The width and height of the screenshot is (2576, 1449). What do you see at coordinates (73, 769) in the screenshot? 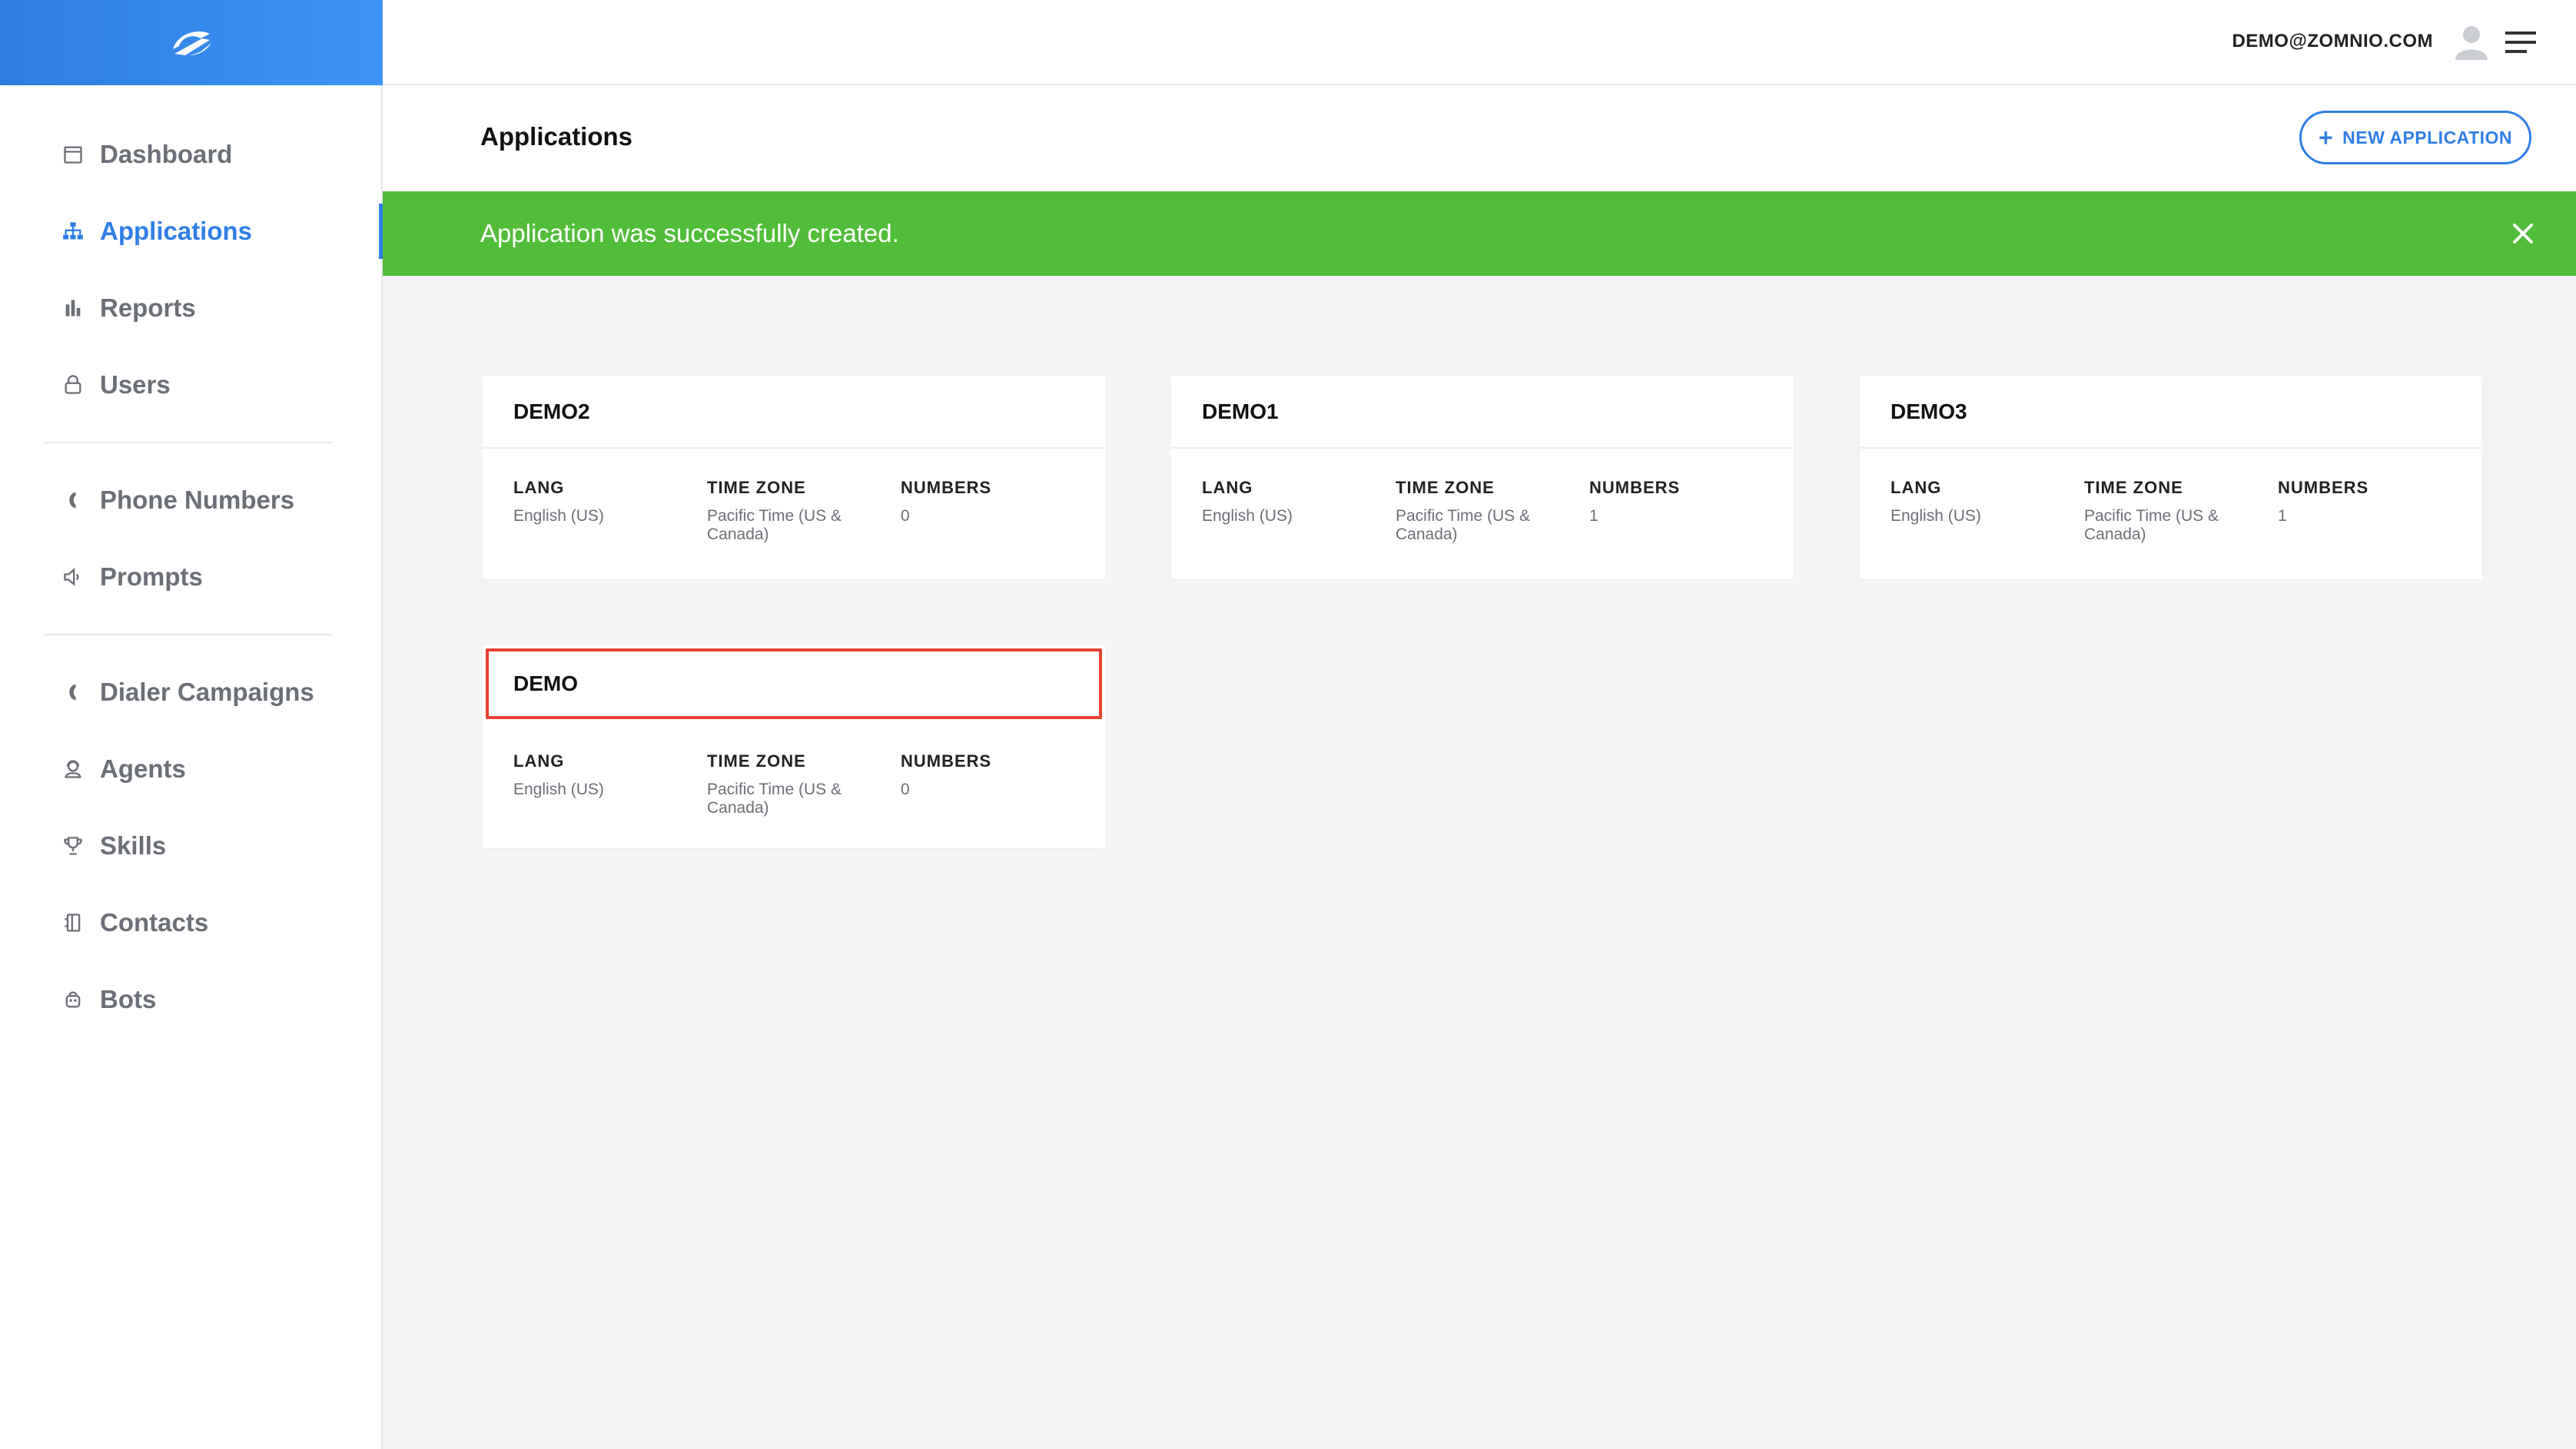
I see `agent-icon` at bounding box center [73, 769].